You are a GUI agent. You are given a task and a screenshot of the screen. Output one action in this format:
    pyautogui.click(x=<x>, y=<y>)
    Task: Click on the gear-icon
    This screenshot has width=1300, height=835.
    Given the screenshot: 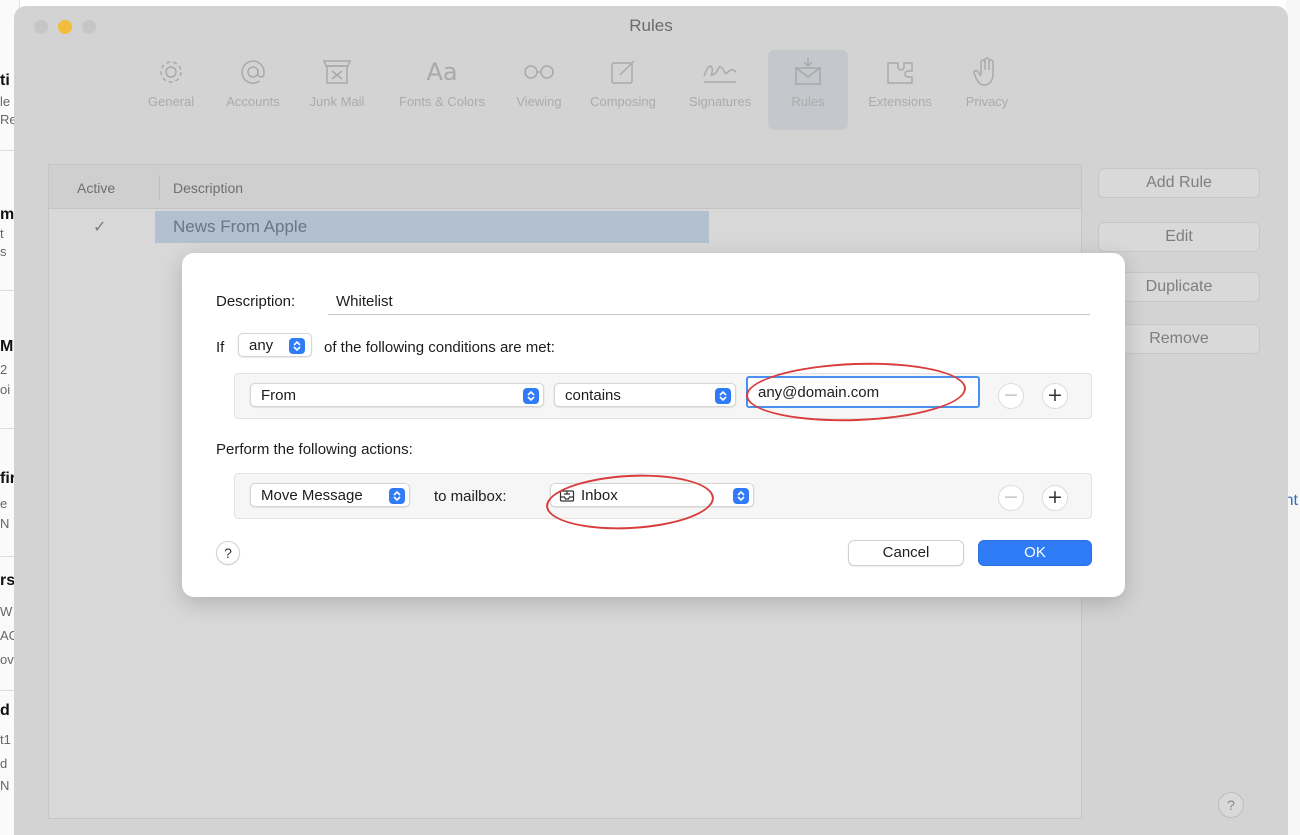 What is the action you would take?
    pyautogui.click(x=171, y=72)
    